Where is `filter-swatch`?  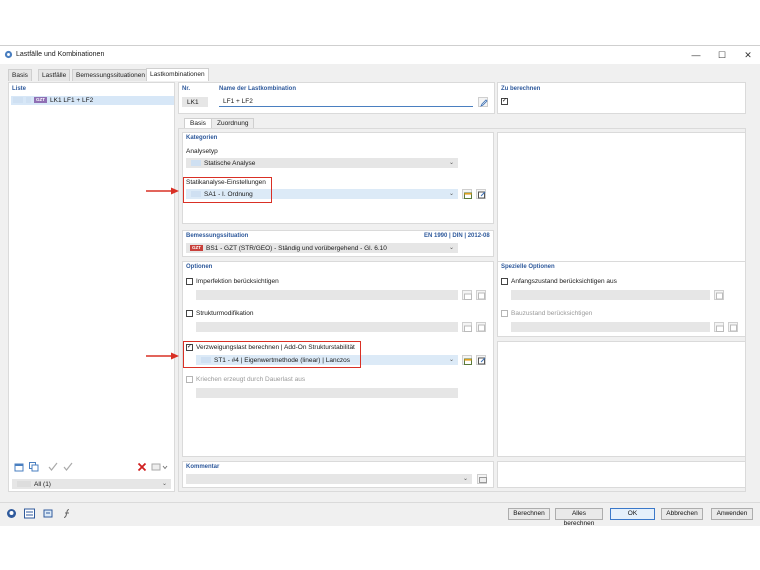 filter-swatch is located at coordinates (24, 484).